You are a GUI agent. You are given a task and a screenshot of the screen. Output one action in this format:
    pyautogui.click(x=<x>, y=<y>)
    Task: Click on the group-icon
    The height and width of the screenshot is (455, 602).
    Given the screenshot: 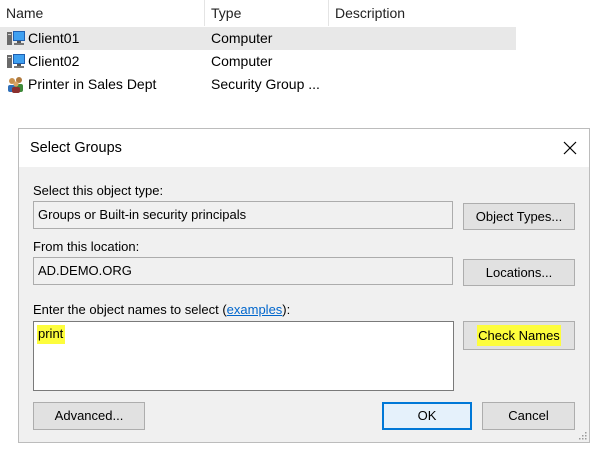 What is the action you would take?
    pyautogui.click(x=15, y=85)
    